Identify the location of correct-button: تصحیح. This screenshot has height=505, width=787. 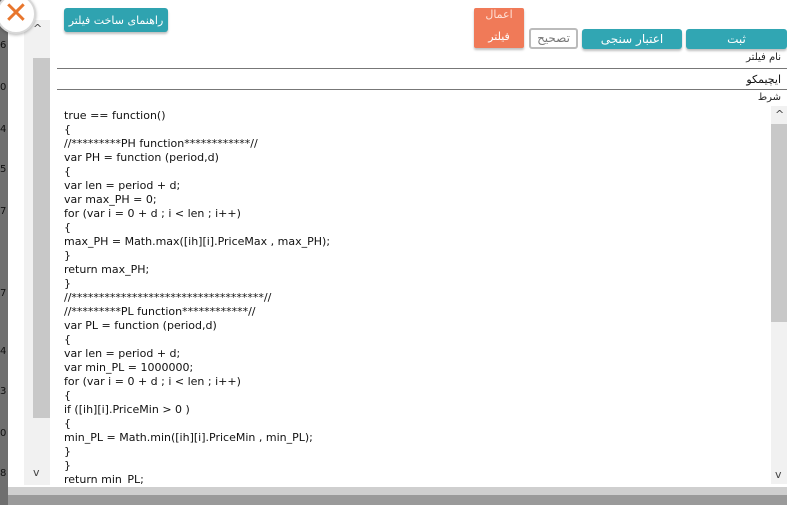
(553, 38).